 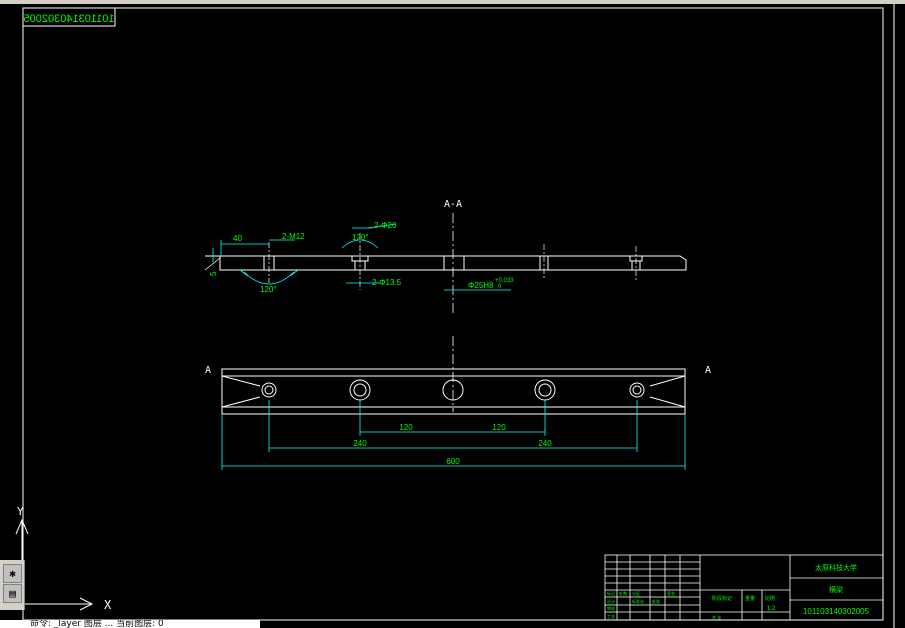 I want to click on left-toolbar: ✱ ▤, so click(x=12, y=585).